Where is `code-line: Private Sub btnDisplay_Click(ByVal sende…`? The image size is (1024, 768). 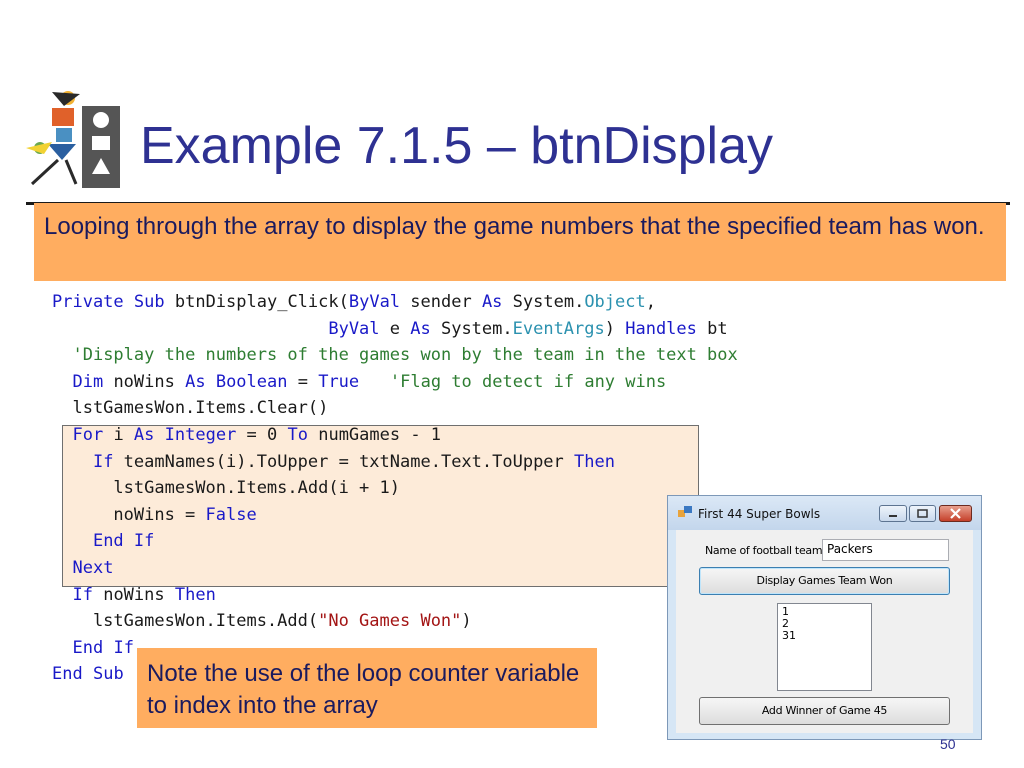 code-line: Private Sub btnDisplay_Click(ByVal sende… is located at coordinates (354, 302).